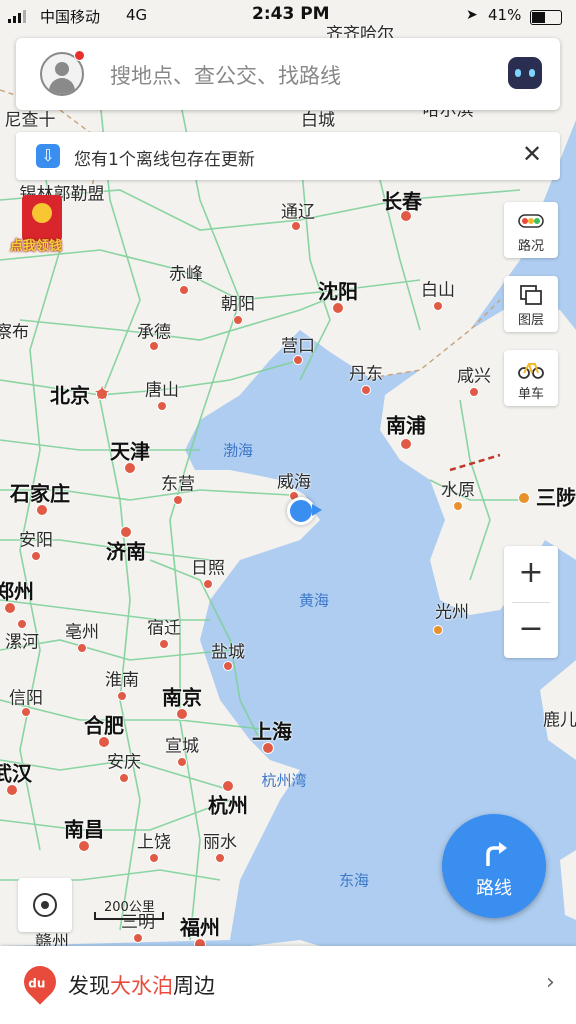 The width and height of the screenshot is (576, 1024). I want to click on city-label: 南京, so click(182, 696).